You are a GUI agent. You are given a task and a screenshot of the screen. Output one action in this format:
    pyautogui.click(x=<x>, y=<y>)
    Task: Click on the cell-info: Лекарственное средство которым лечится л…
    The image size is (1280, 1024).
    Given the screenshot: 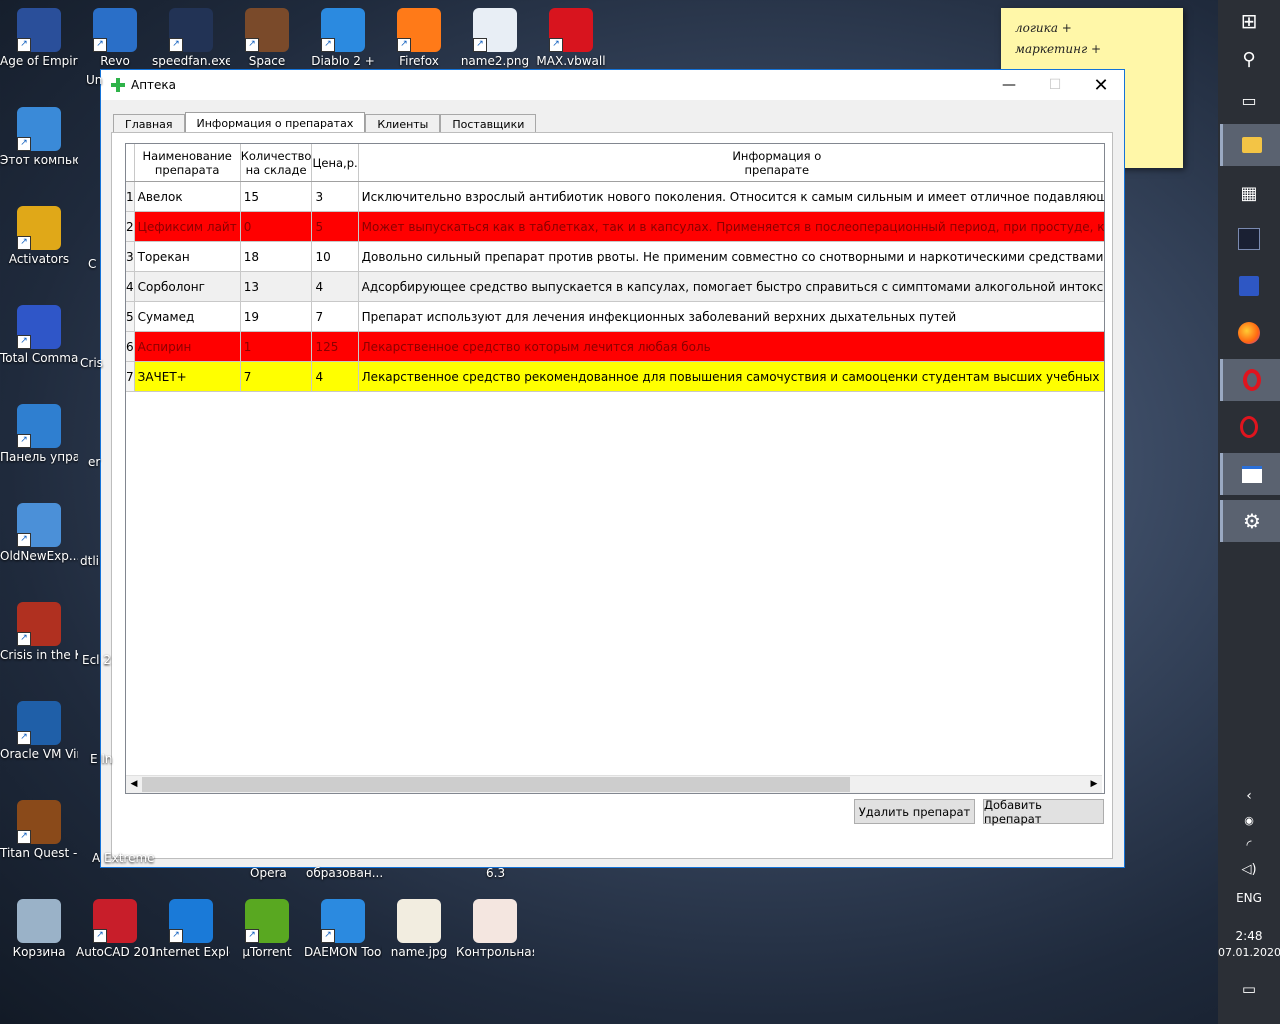 What is the action you would take?
    pyautogui.click(x=731, y=346)
    